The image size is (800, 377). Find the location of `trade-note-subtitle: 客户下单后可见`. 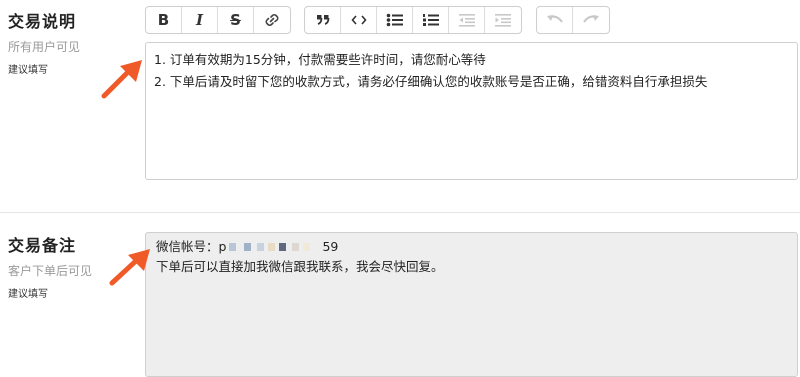

trade-note-subtitle: 客户下单后可见 is located at coordinates (50, 271).